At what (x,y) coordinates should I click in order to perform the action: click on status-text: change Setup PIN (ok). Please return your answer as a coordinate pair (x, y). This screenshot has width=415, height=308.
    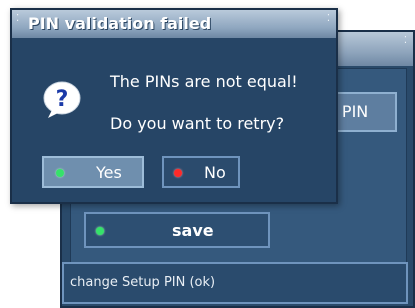
    Looking at the image, I should click on (143, 282).